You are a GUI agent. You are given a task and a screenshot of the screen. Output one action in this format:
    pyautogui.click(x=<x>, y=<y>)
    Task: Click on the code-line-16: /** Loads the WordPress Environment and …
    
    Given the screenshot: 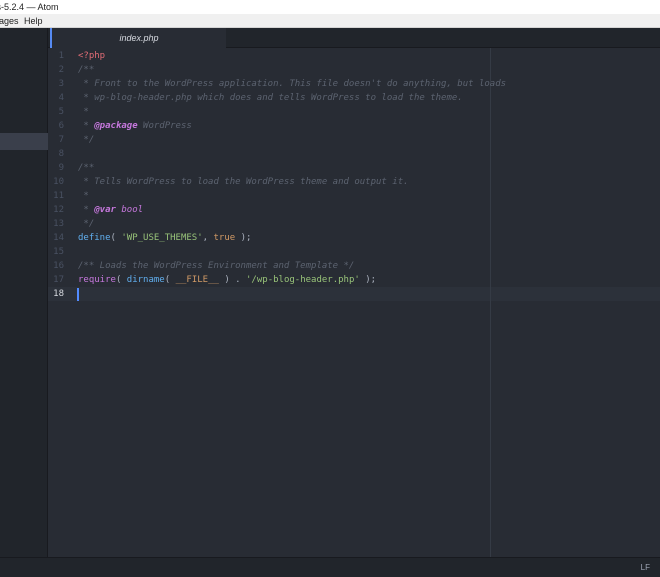 What is the action you would take?
    pyautogui.click(x=216, y=266)
    